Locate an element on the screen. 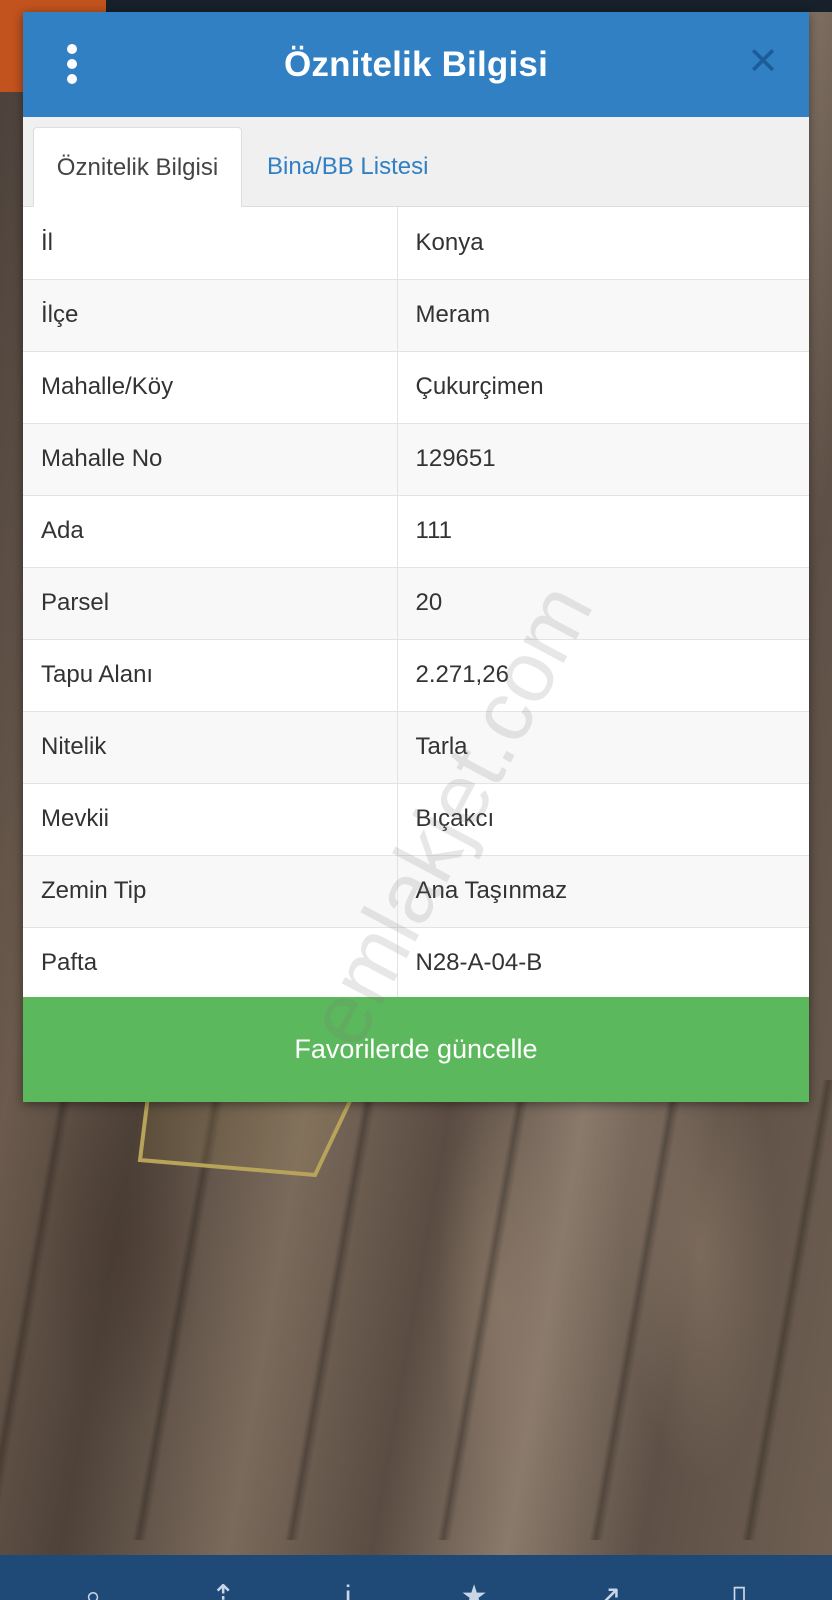  bottom-navigation: ⌕ ⇡ i ★ ↗ ▯ is located at coordinates (416, 1577).